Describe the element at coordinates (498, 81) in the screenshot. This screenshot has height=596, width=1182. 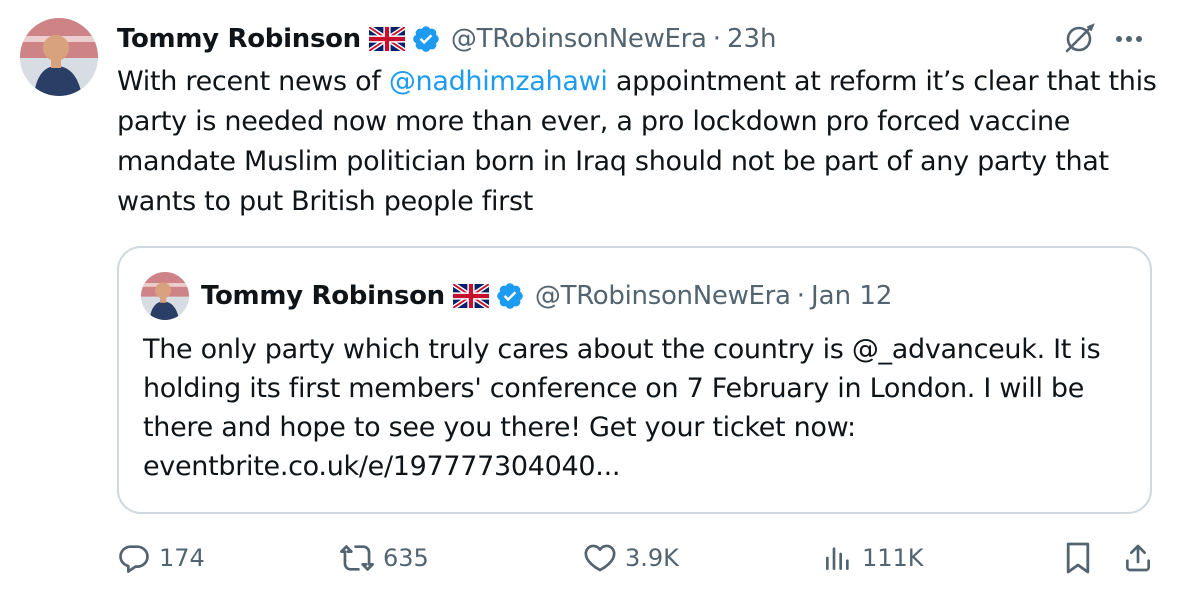
I see `mention-link: @nadhimzahawi` at that location.